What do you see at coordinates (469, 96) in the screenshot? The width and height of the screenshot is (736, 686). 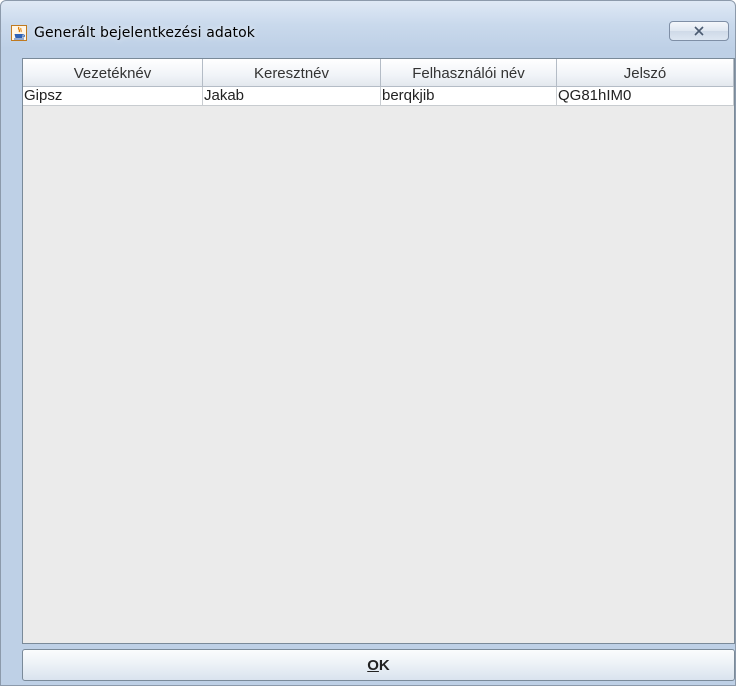 I see `cell-username: berqkjib` at bounding box center [469, 96].